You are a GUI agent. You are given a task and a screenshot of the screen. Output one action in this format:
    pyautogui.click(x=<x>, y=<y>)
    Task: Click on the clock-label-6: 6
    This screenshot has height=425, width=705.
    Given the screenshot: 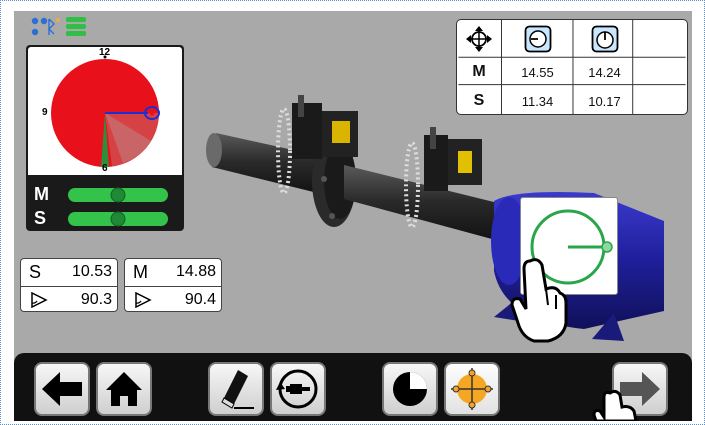 What is the action you would take?
    pyautogui.click(x=105, y=168)
    